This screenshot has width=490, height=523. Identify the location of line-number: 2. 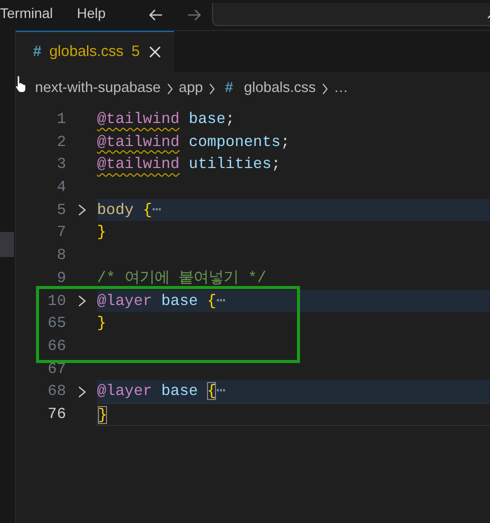
(61, 142).